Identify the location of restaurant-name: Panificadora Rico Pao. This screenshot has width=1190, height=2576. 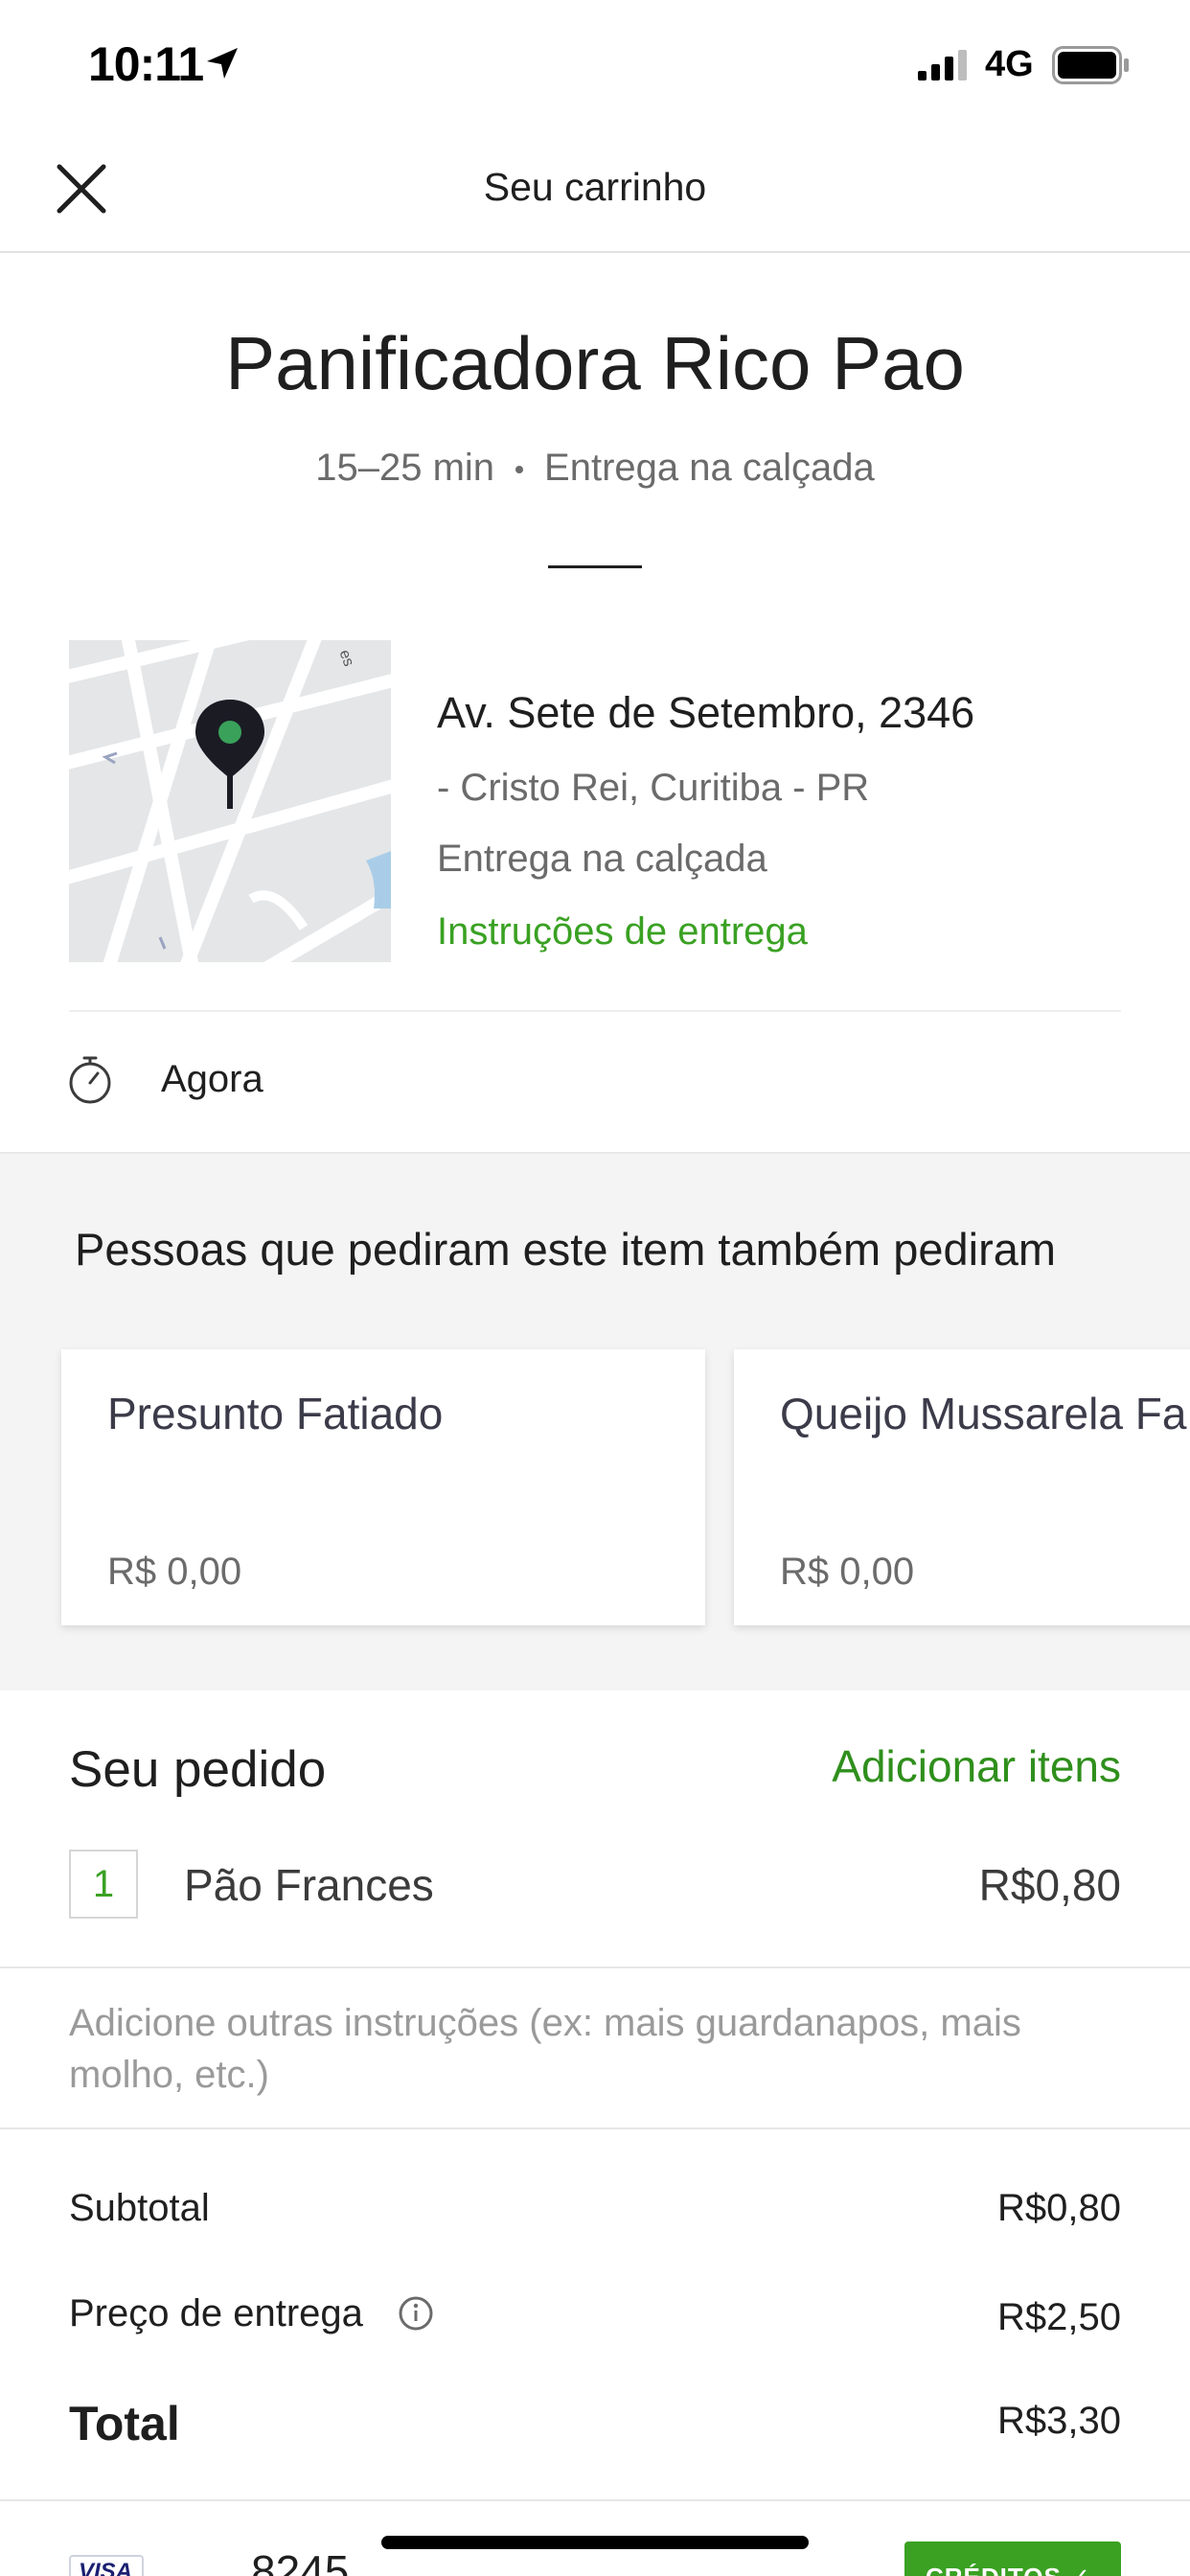
(595, 363).